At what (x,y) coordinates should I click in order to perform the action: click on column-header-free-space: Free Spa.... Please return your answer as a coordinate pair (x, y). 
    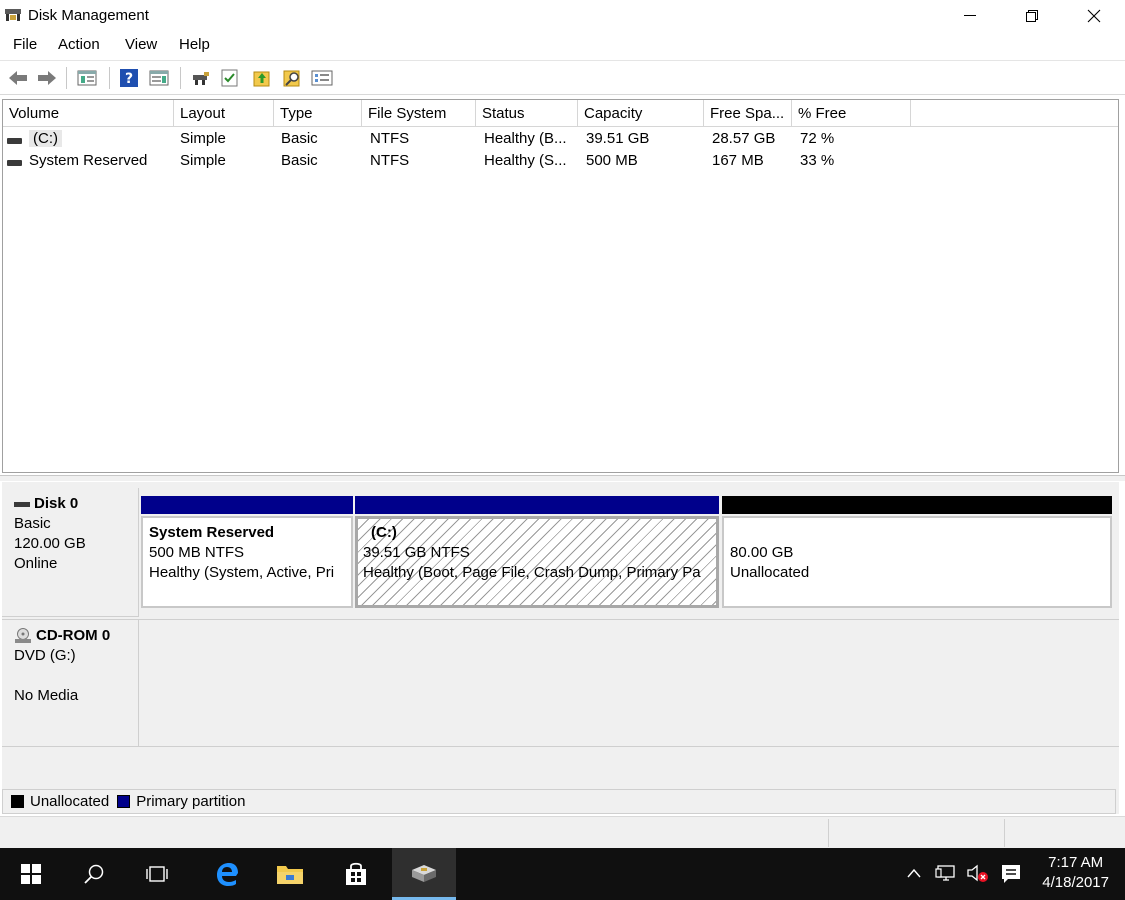
    Looking at the image, I should click on (748, 113).